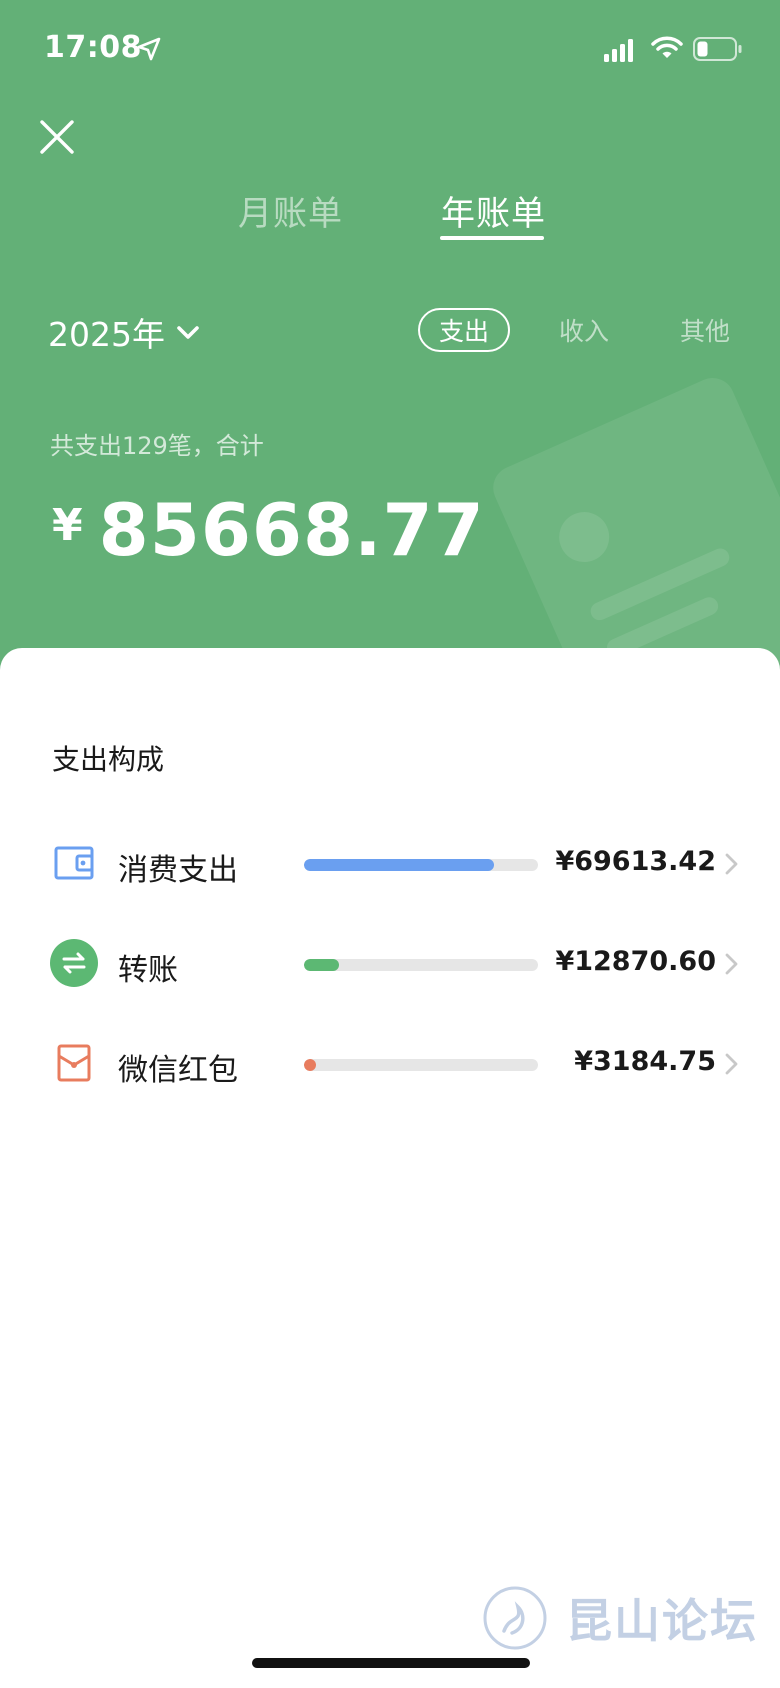  I want to click on category-row-transfer: 转账 ¥12870.60, so click(390, 963).